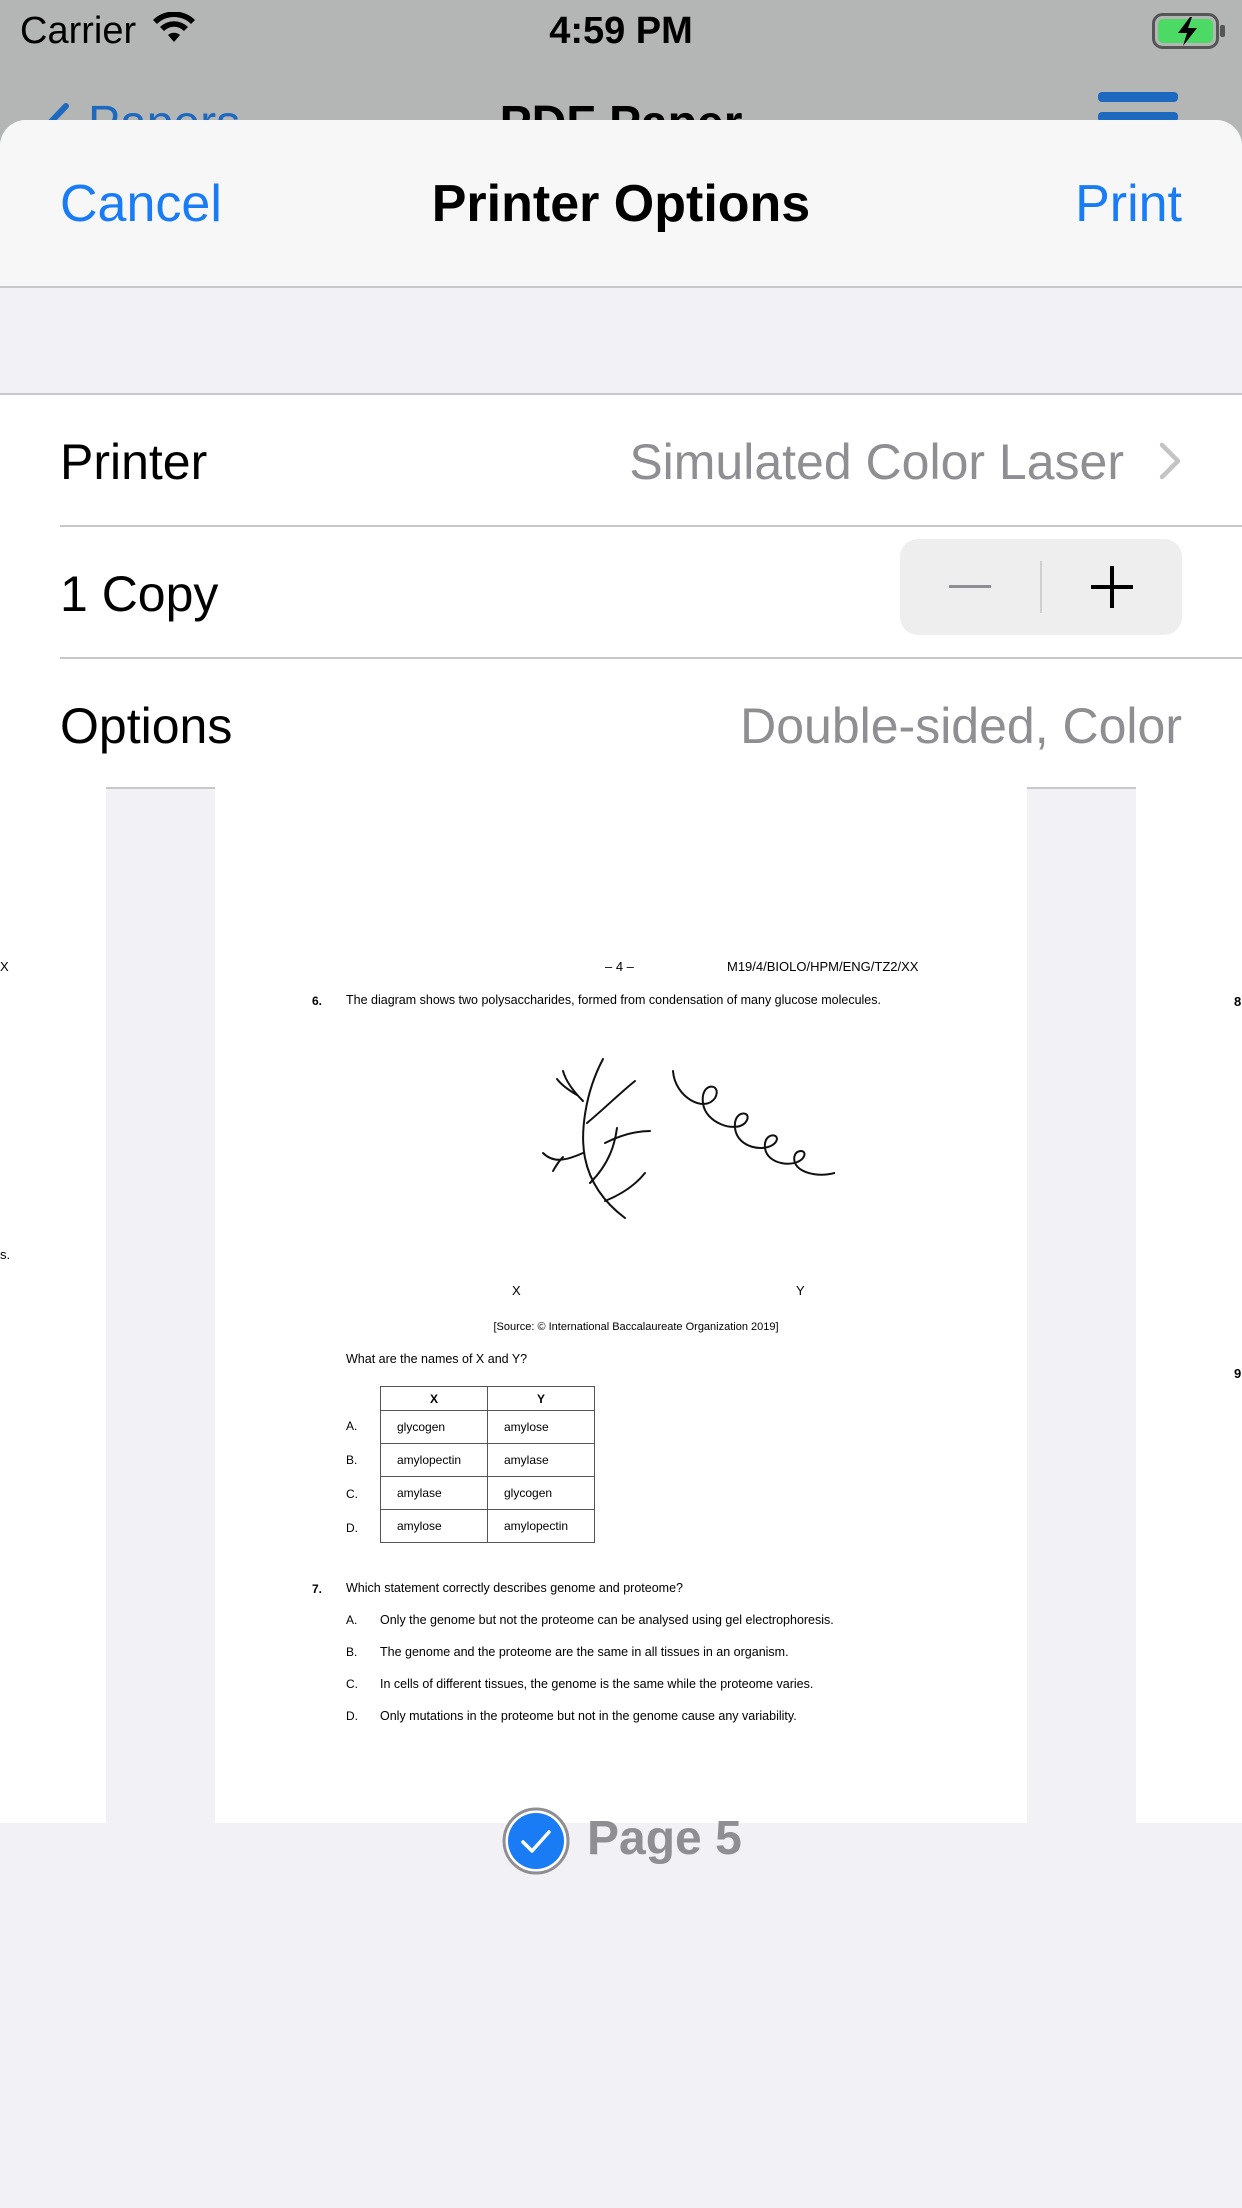  Describe the element at coordinates (1041, 587) in the screenshot. I see `copies-stepper` at that location.